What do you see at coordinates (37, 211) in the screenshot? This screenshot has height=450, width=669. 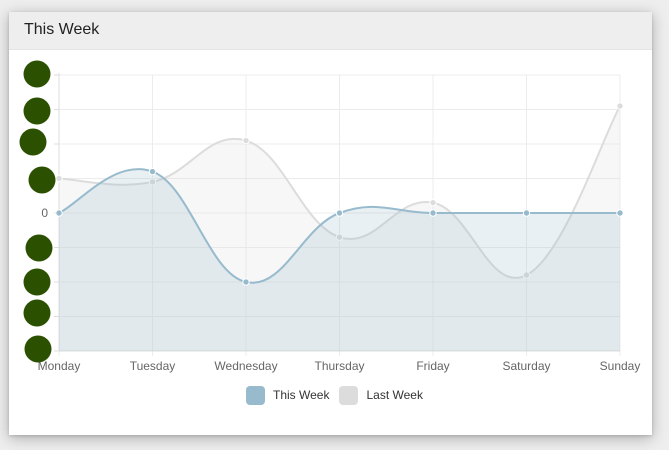 I see `overlay-markers` at bounding box center [37, 211].